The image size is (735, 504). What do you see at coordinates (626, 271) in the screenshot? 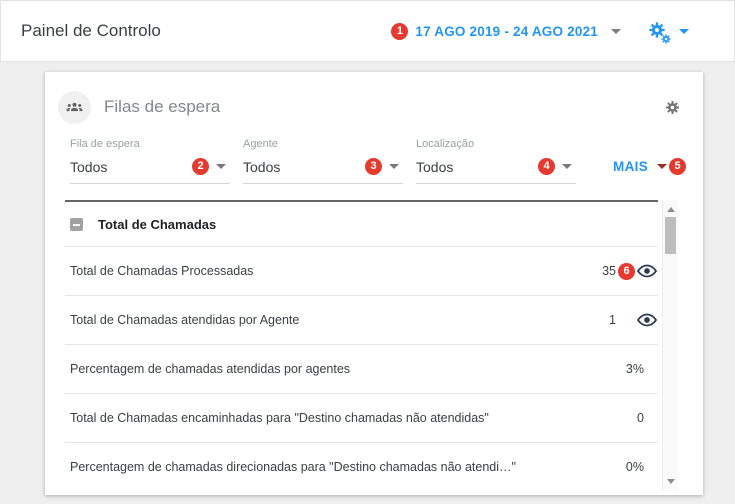
I see `callout-badge-6: 6` at bounding box center [626, 271].